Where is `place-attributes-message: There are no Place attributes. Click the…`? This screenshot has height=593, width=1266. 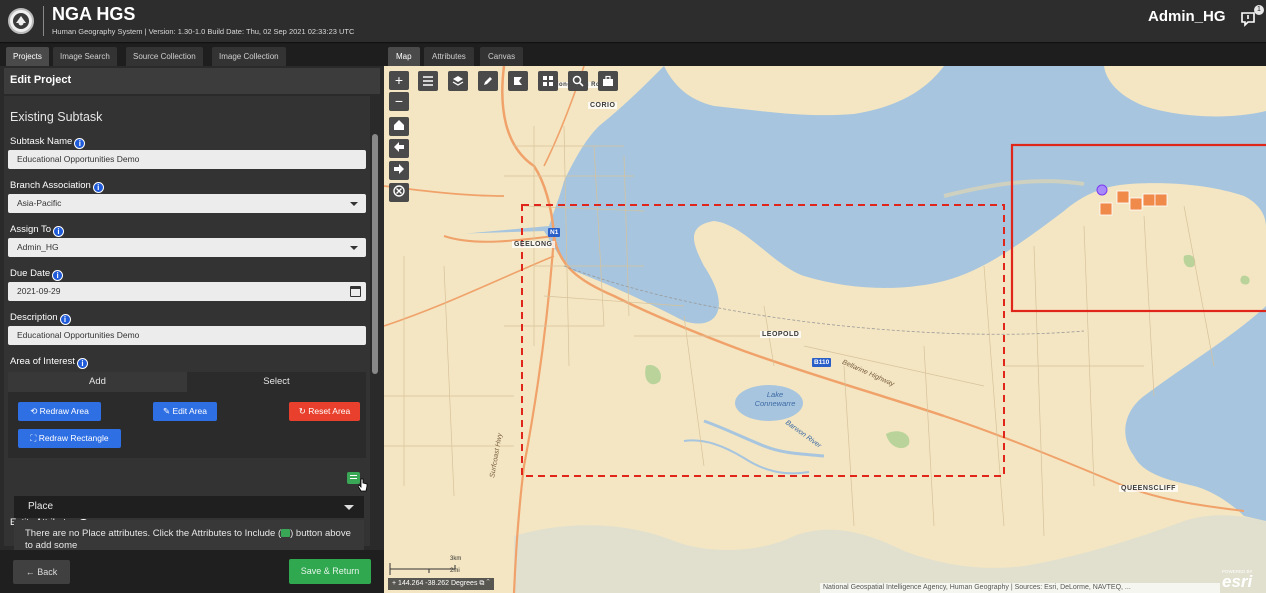 place-attributes-message: There are no Place attributes. Click the… is located at coordinates (189, 535).